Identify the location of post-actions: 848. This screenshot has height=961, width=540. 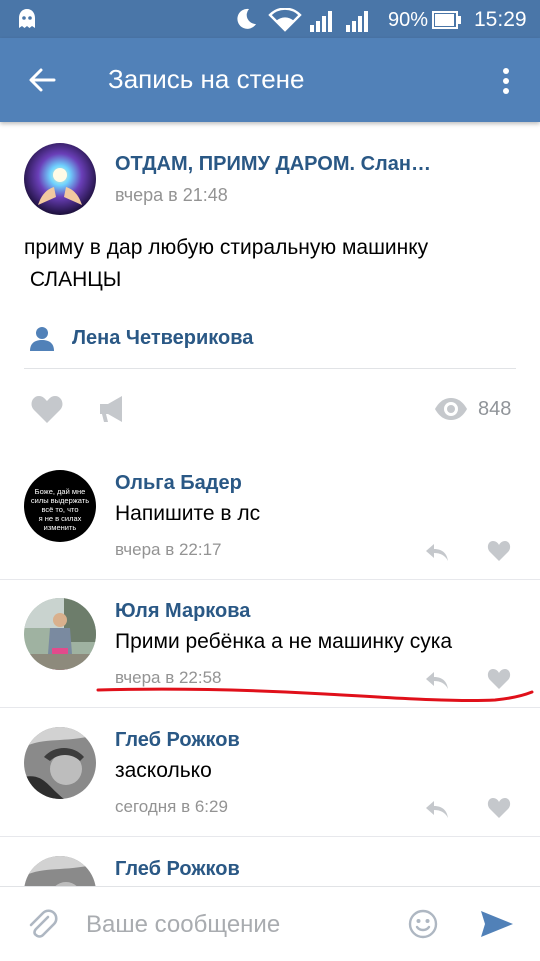
(270, 410).